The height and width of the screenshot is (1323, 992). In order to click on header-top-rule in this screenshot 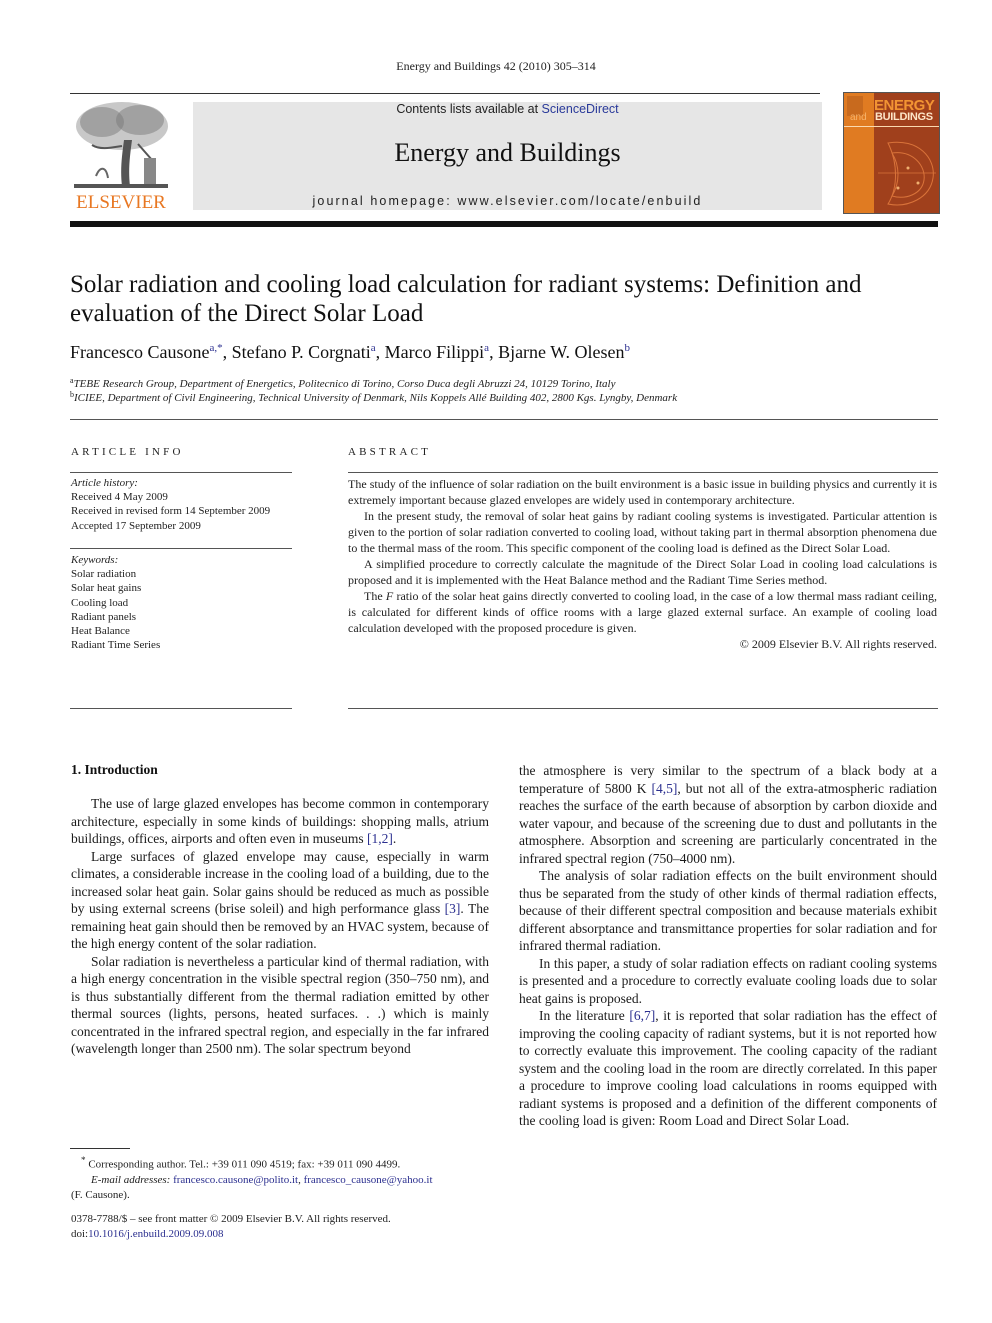, I will do `click(445, 93)`.